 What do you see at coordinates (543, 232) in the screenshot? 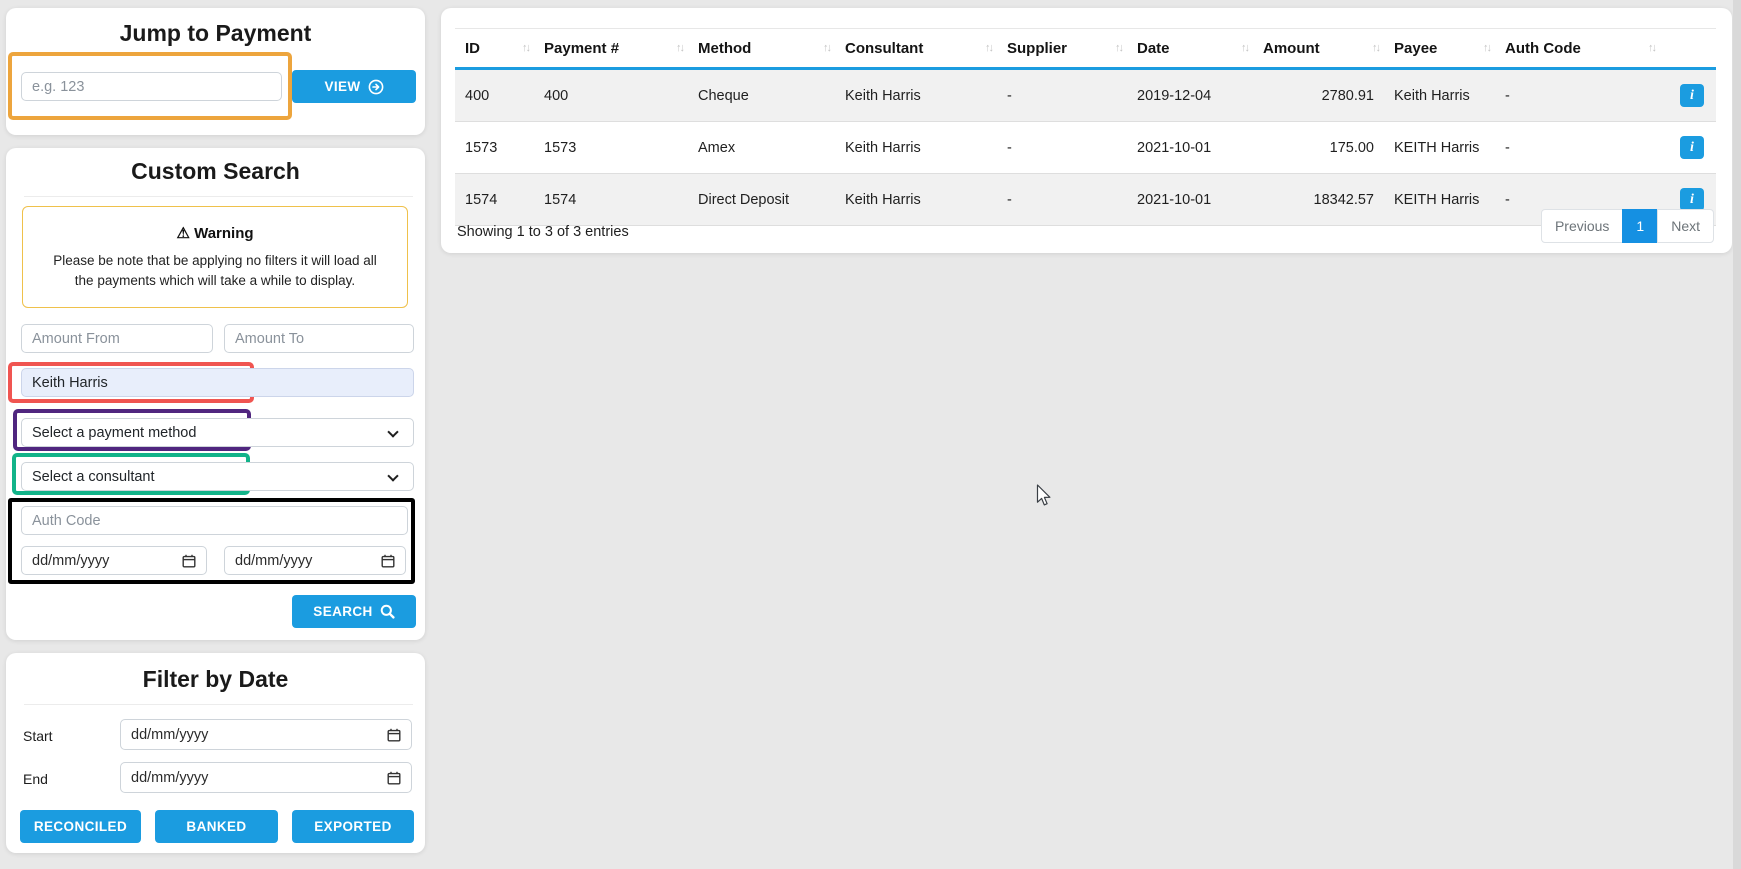
I see `table-info-text: Showing 1 to 3 of 3 entries` at bounding box center [543, 232].